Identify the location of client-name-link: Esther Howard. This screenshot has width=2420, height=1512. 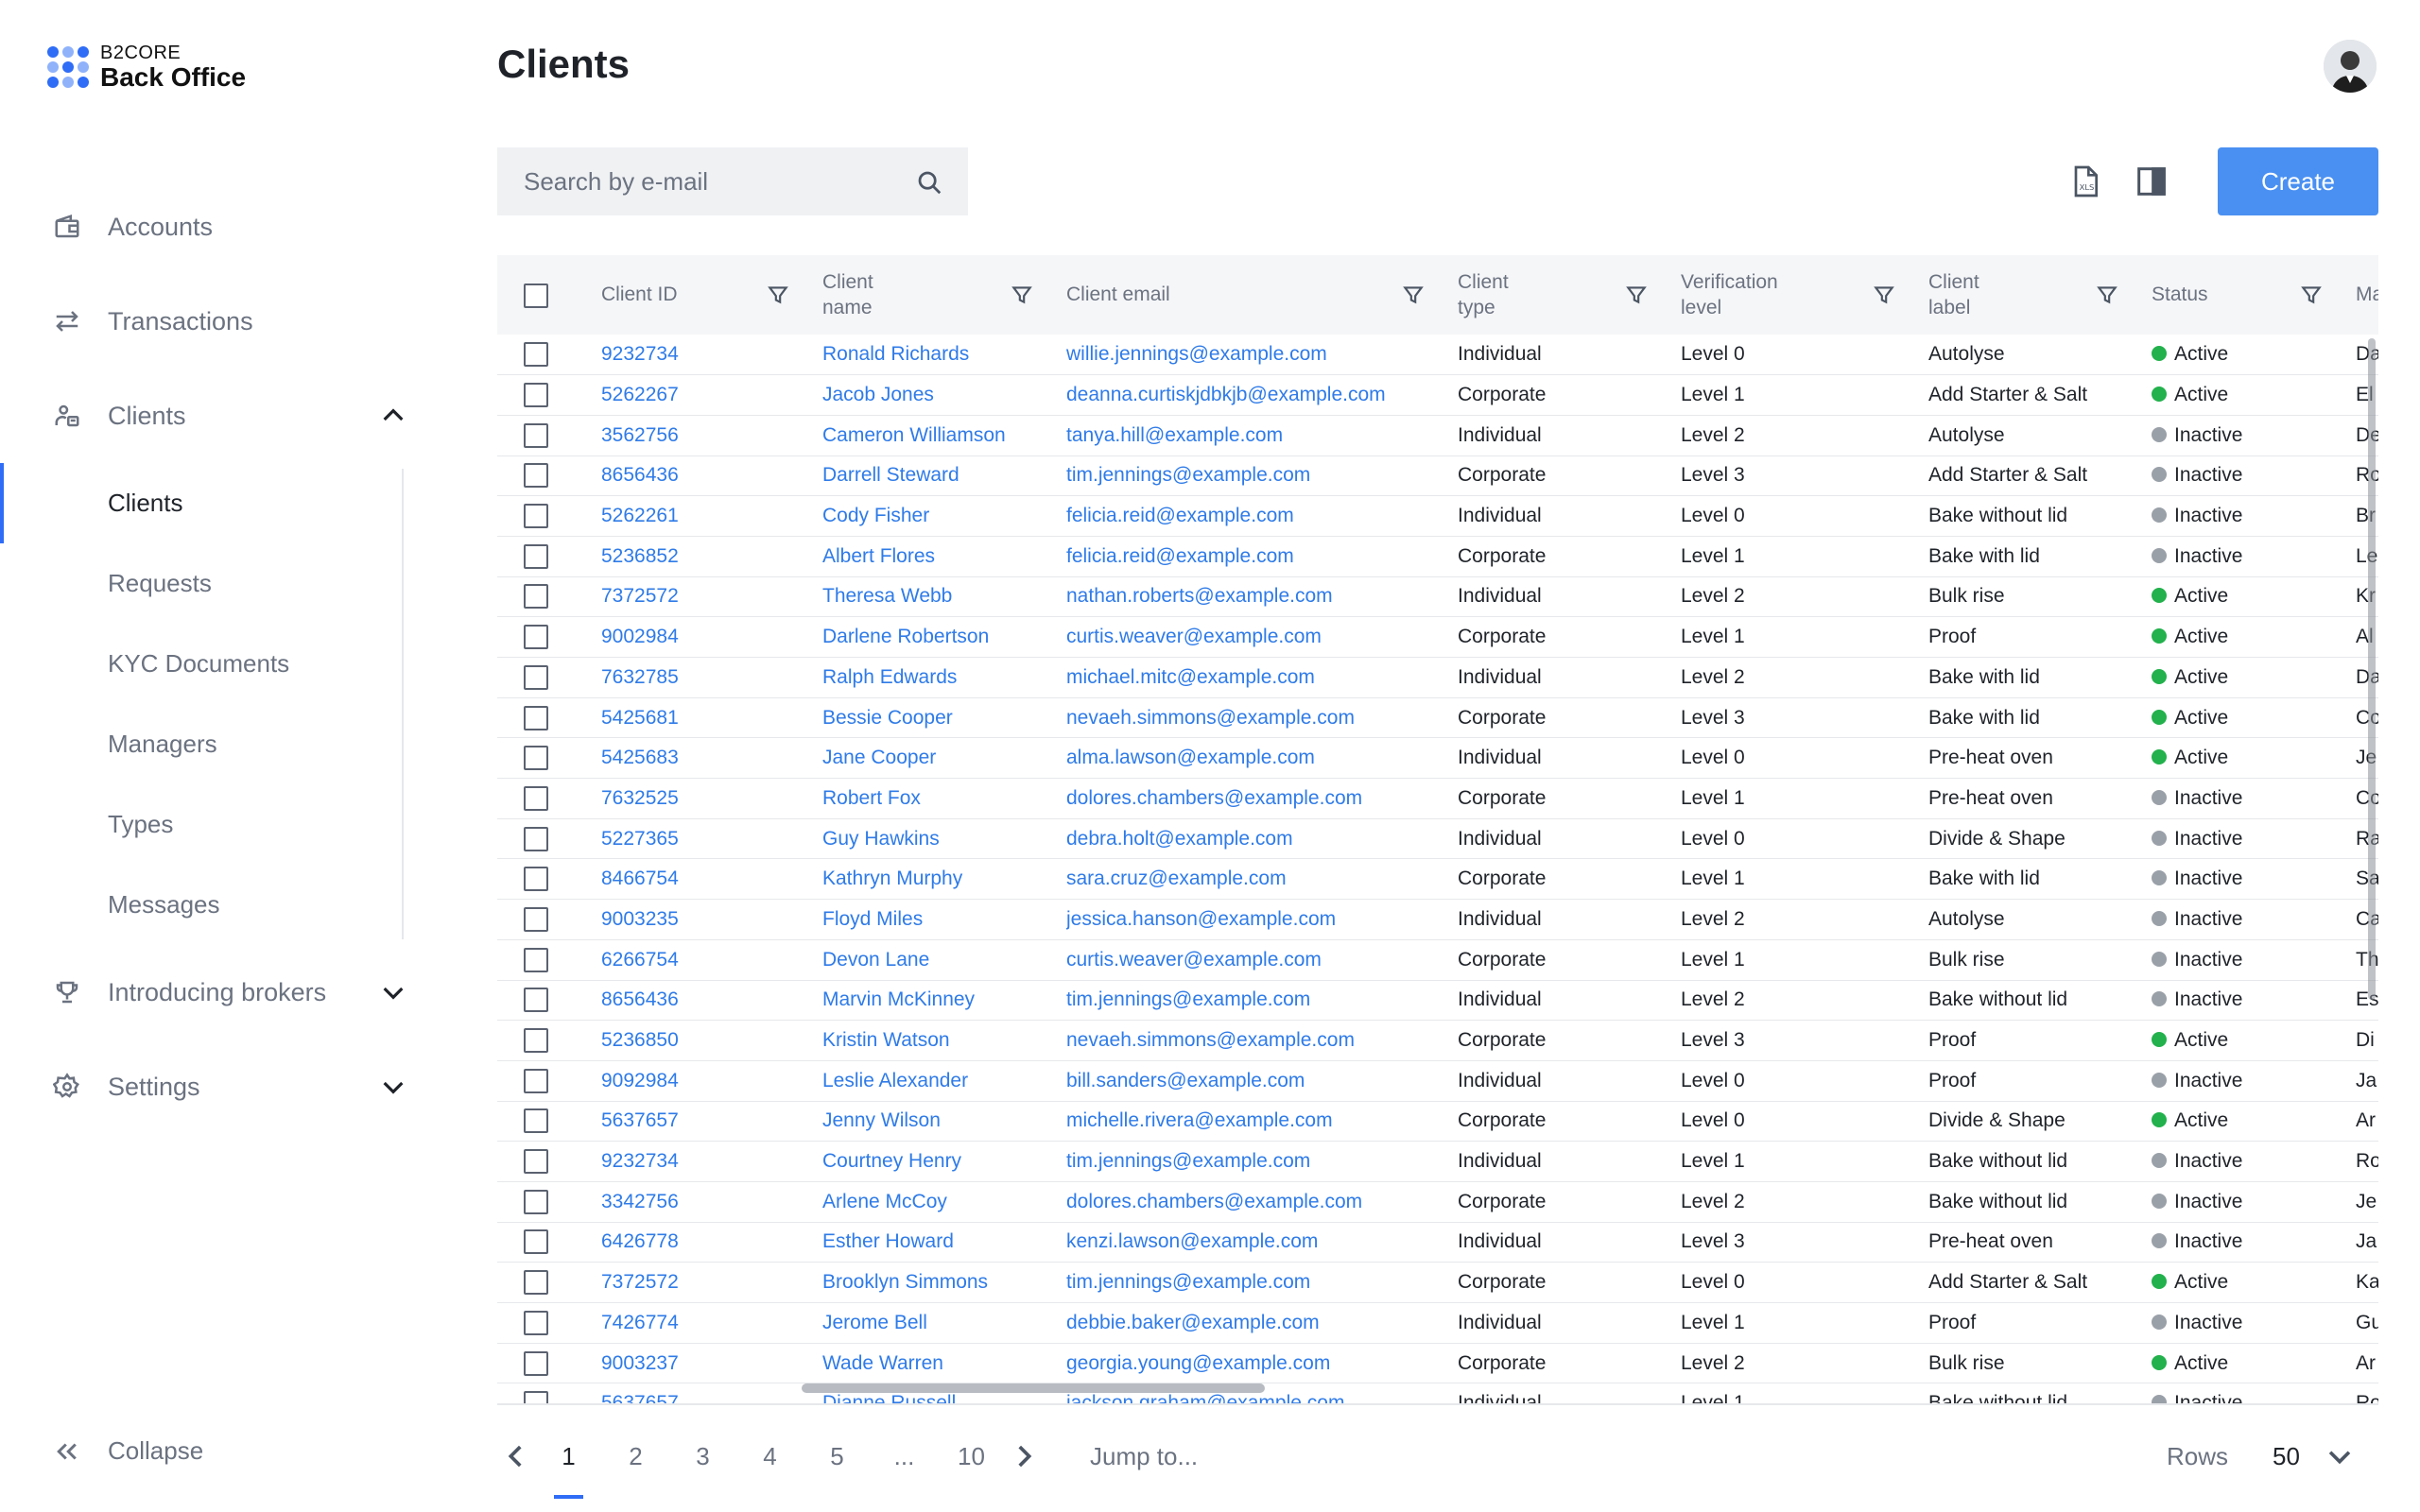
(944, 1242).